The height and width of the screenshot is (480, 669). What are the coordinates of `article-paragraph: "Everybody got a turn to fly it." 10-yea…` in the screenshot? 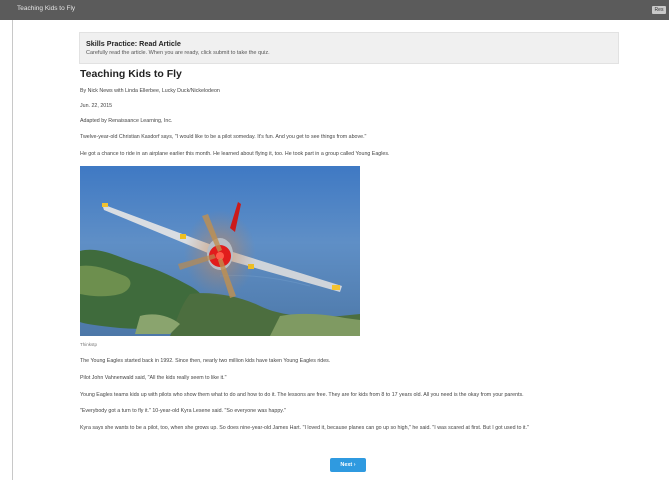 It's located at (183, 411).